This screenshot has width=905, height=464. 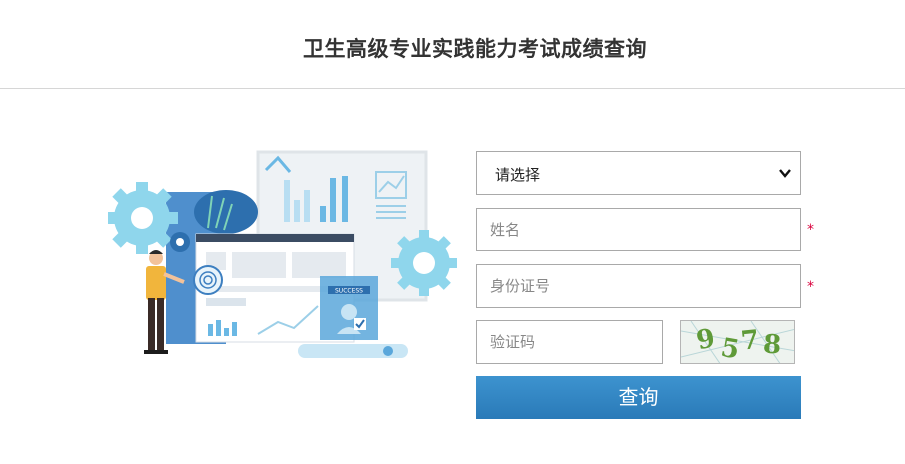 What do you see at coordinates (638, 286) in the screenshot?
I see `id-number-input: 身份证号` at bounding box center [638, 286].